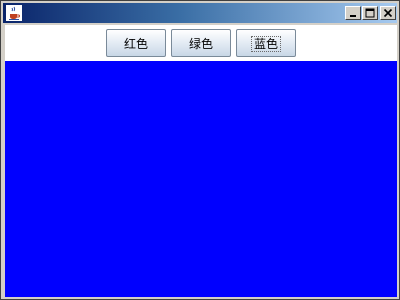 This screenshot has height=300, width=400. I want to click on blue-button-label: 蓝色, so click(265, 43).